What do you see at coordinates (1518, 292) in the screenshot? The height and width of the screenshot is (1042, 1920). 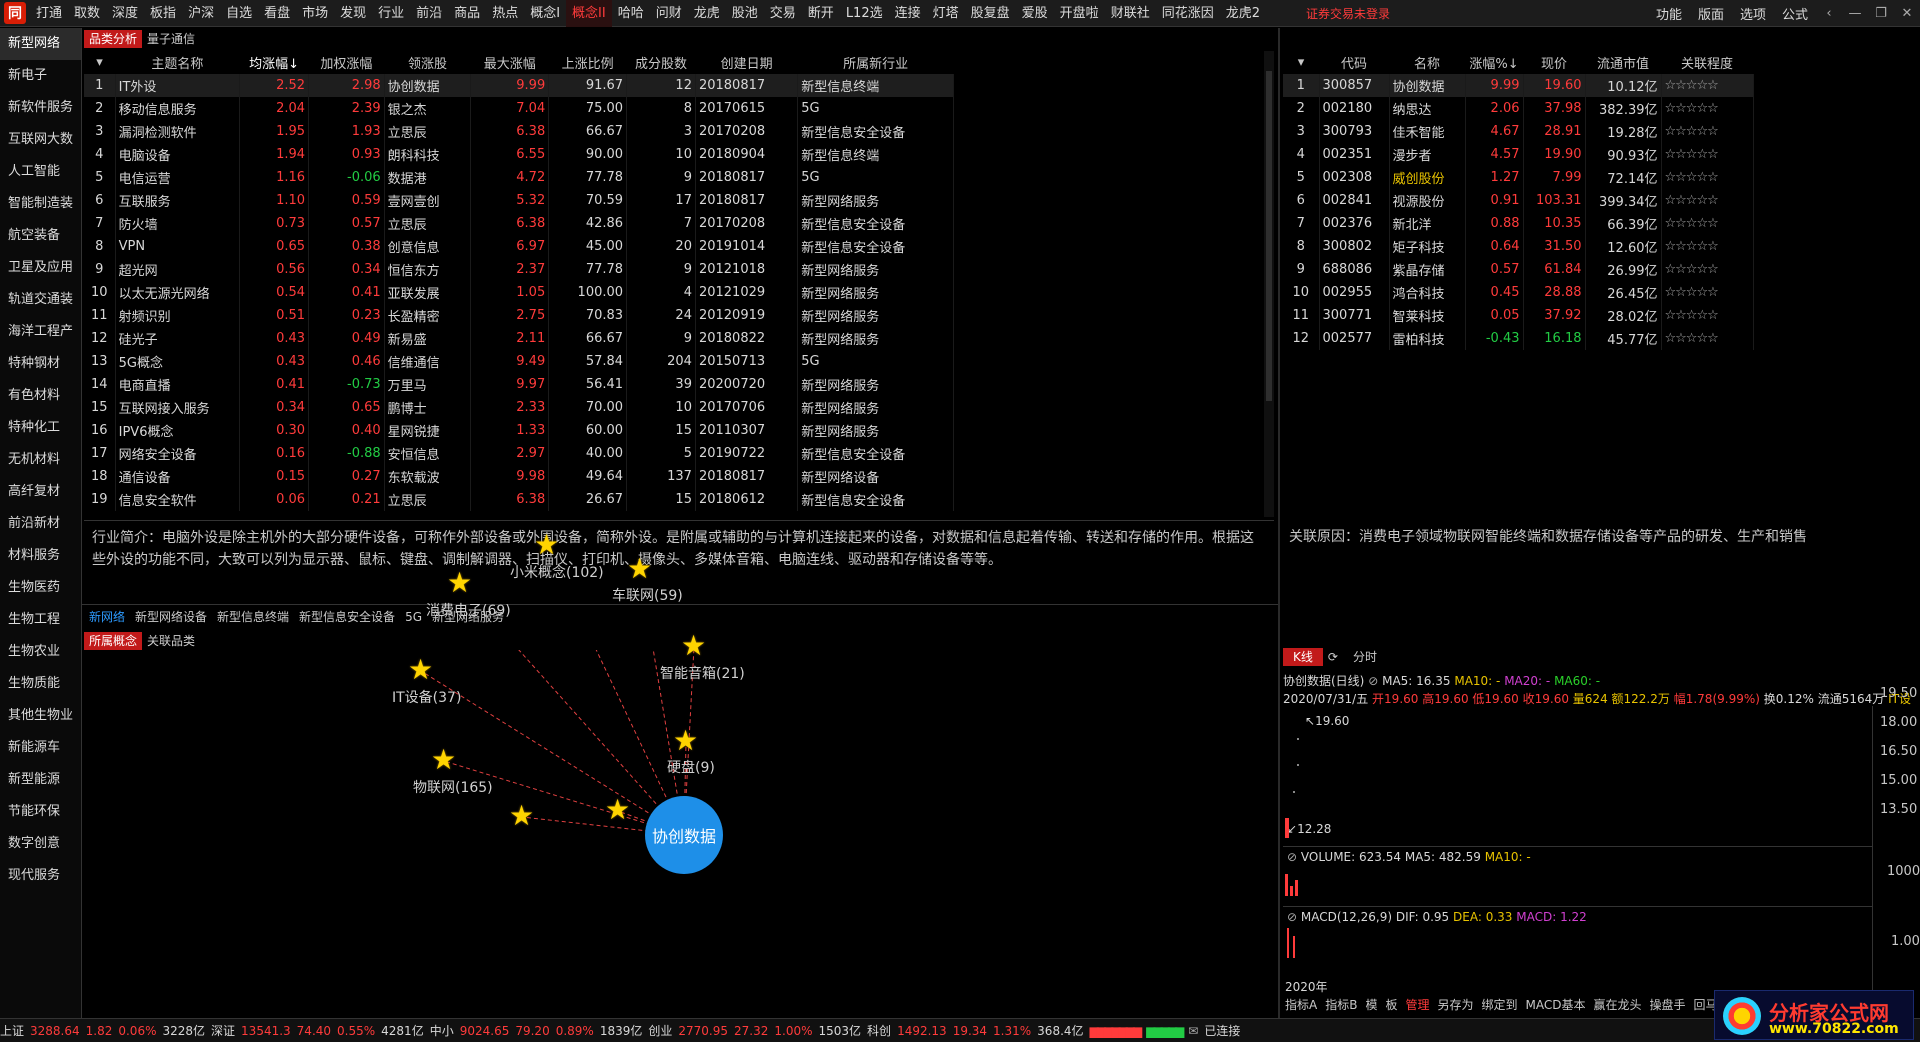 I see `stock-row: 10 002955 鸿合科技 0.45 28.88 26.45亿 ☆☆☆☆☆` at bounding box center [1518, 292].